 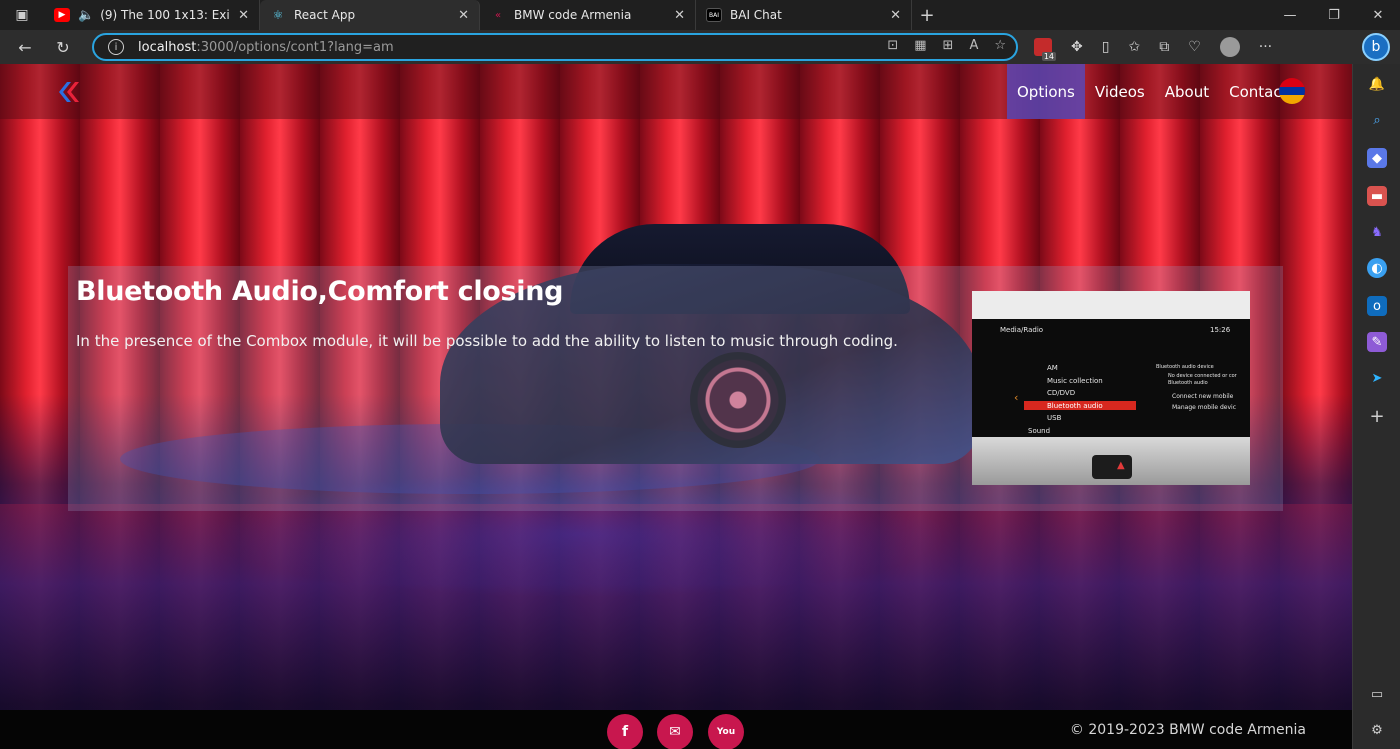 I want to click on designer-icon: ✎, so click(x=1377, y=342).